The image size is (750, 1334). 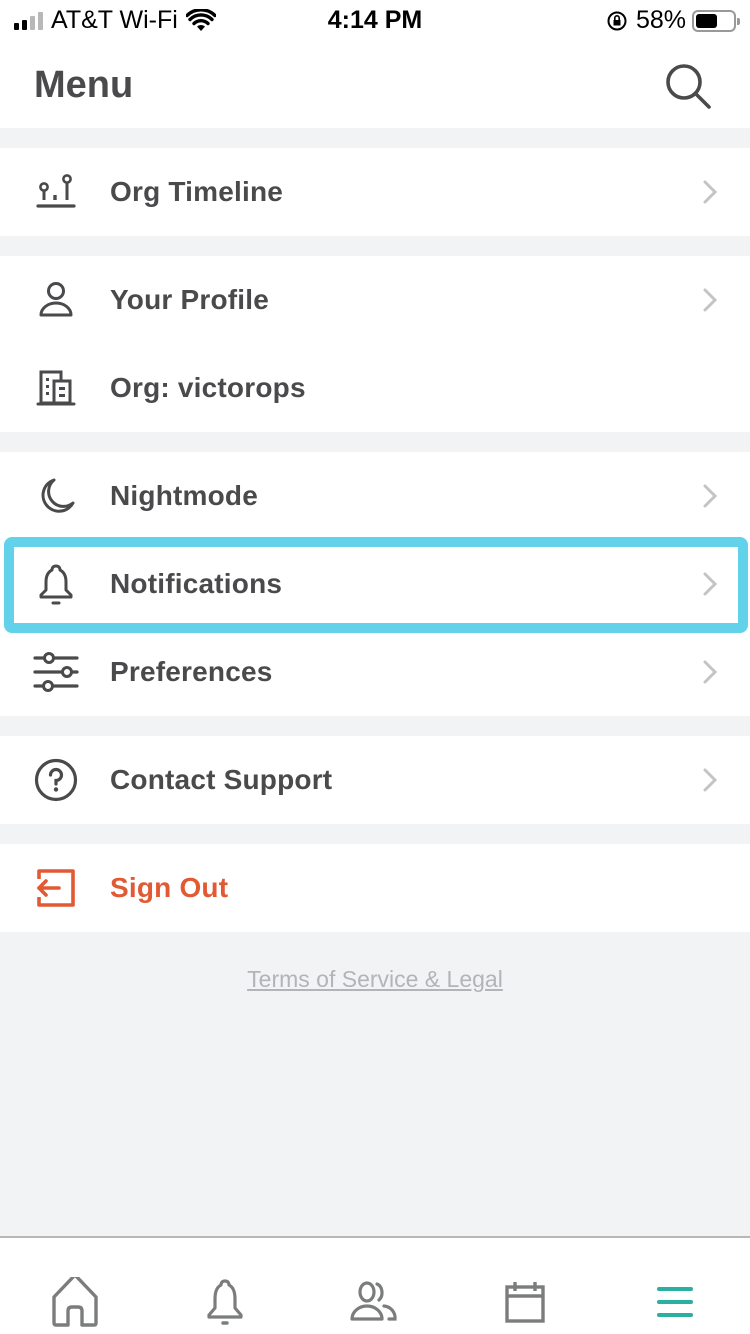 What do you see at coordinates (84, 85) in the screenshot?
I see `page-title: Menu` at bounding box center [84, 85].